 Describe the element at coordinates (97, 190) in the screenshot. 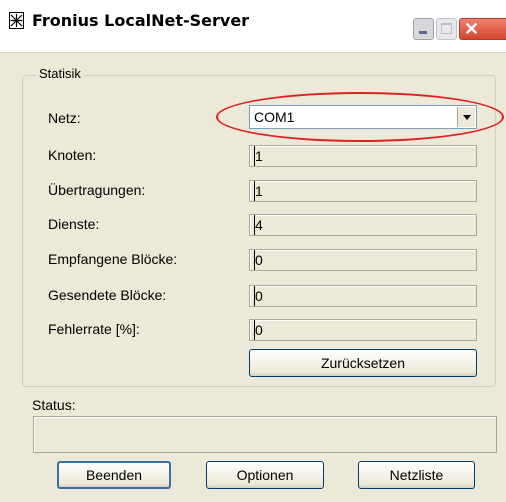

I see `uebertragungen-label: Übertragungen:` at that location.